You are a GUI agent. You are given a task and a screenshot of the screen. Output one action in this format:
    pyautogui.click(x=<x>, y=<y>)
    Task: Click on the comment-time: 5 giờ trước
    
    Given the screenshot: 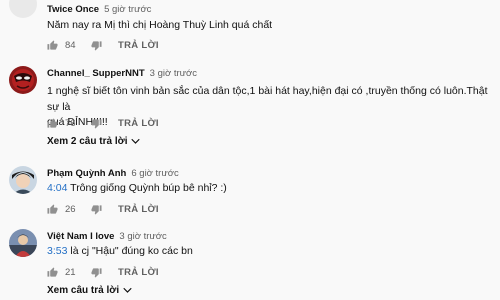 What is the action you would take?
    pyautogui.click(x=127, y=9)
    